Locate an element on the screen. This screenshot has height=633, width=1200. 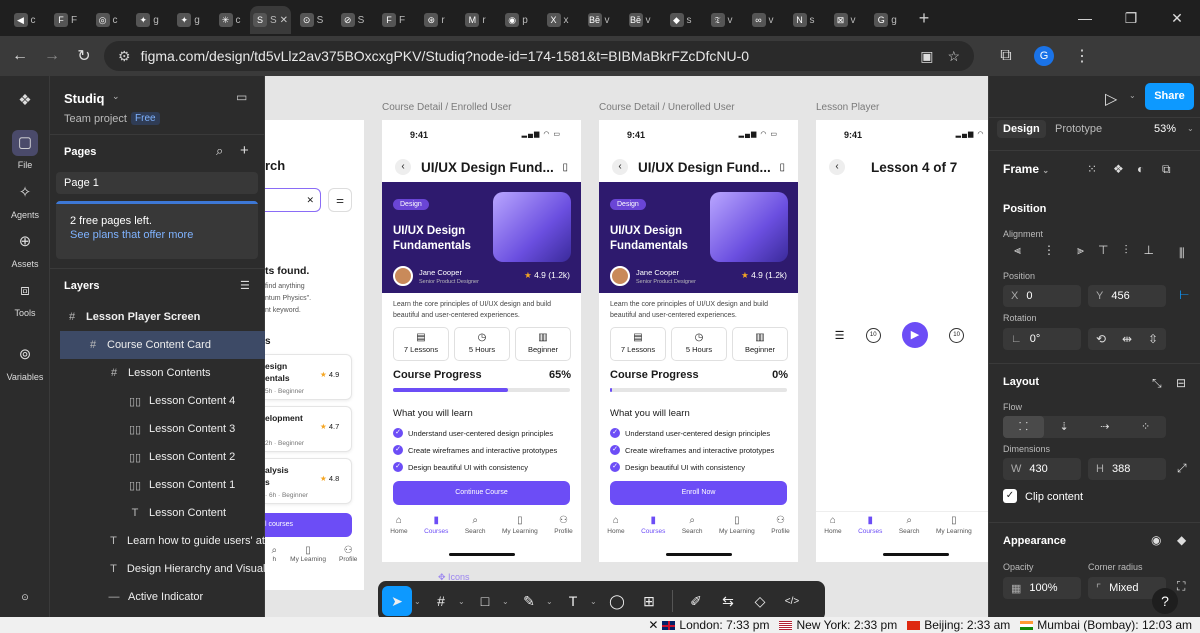
play-icon: ▶ is located at coordinates (914, 335).